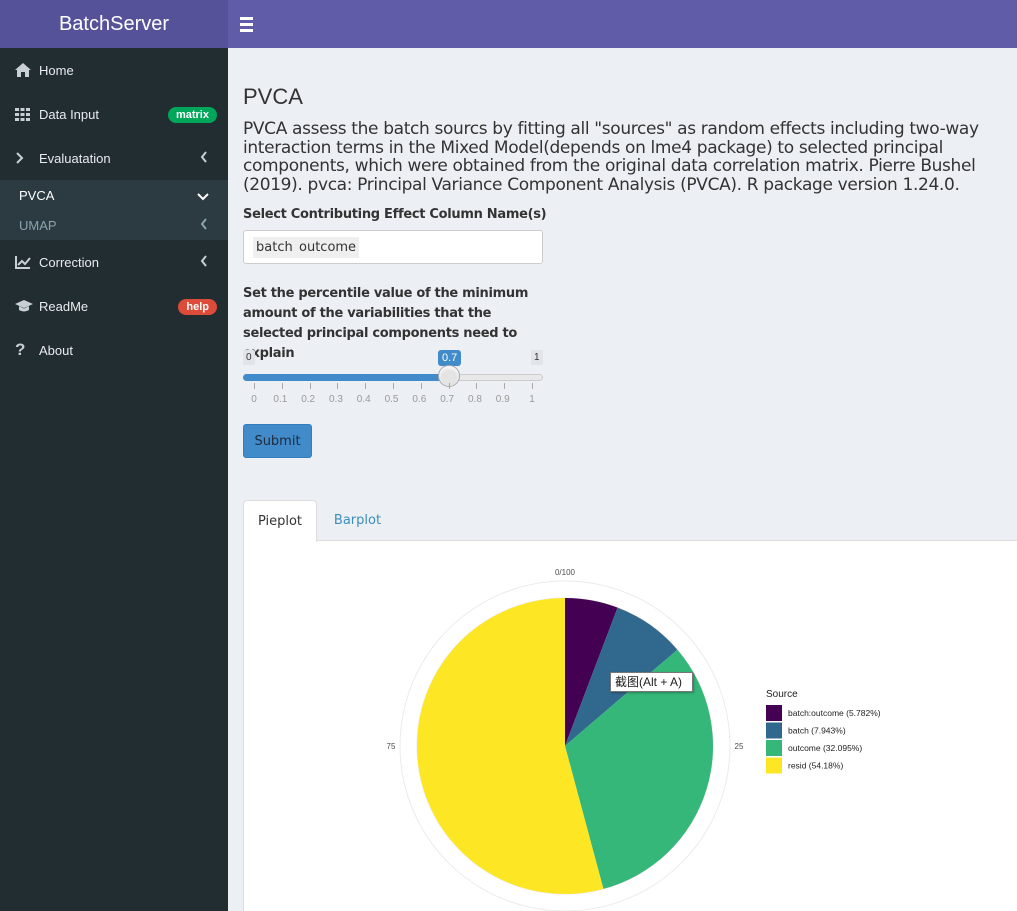 This screenshot has height=911, width=1017. Describe the element at coordinates (336, 399) in the screenshot. I see `slider-tick-label: 0.3` at that location.